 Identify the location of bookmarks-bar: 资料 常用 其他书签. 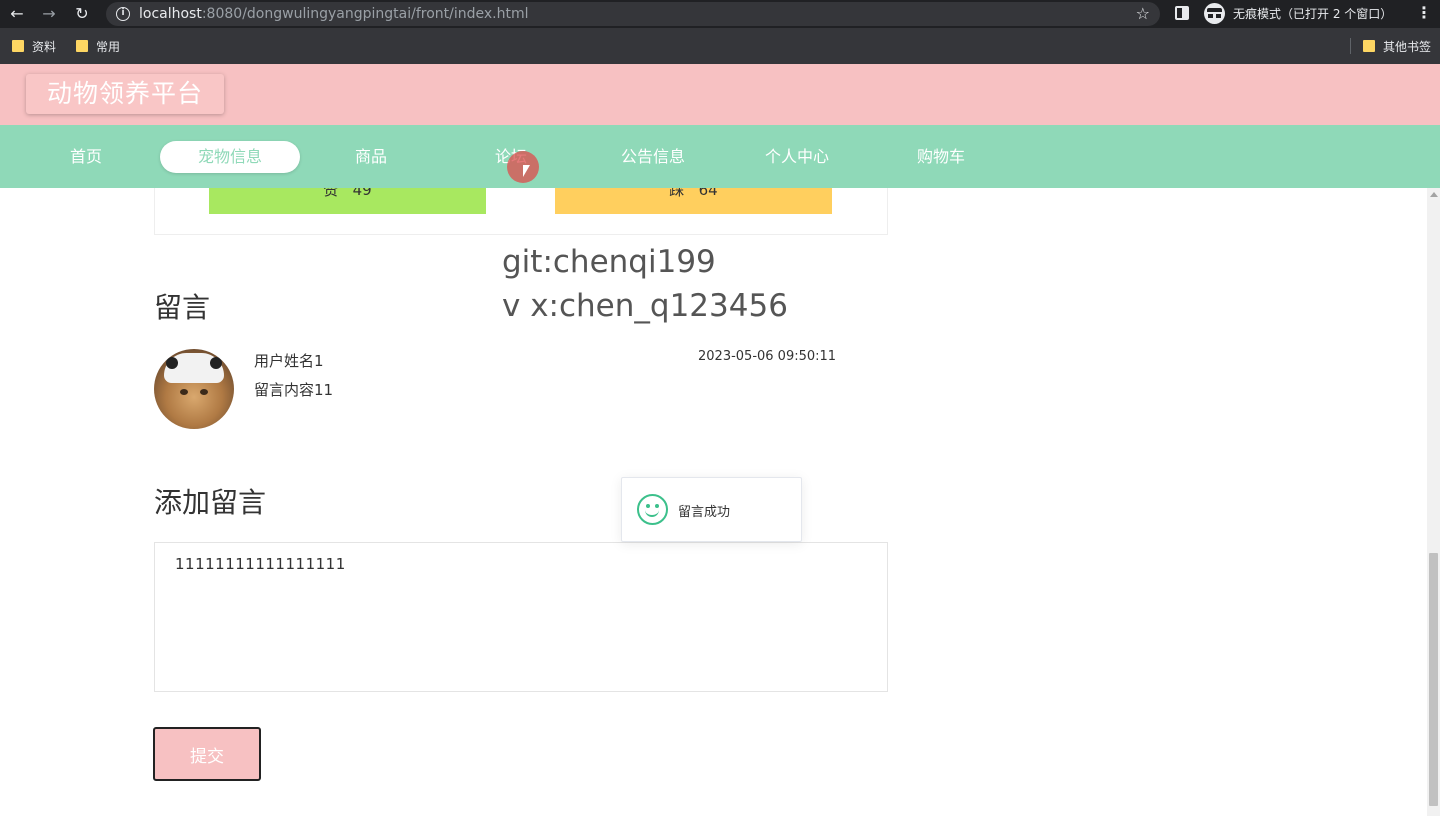
(720, 46).